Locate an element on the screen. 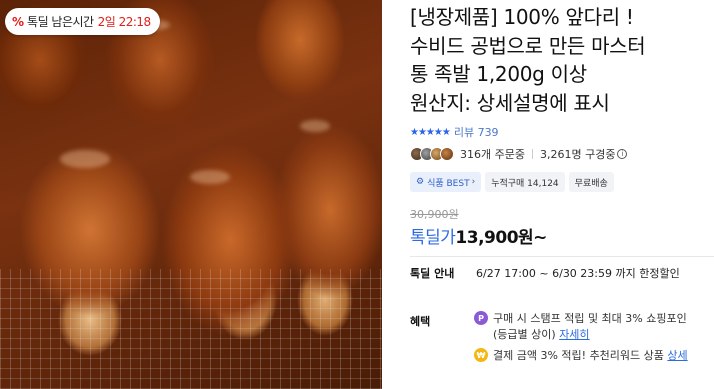 The width and height of the screenshot is (714, 389). title-line: 원산지: 상세설명에 표시 is located at coordinates (510, 102).